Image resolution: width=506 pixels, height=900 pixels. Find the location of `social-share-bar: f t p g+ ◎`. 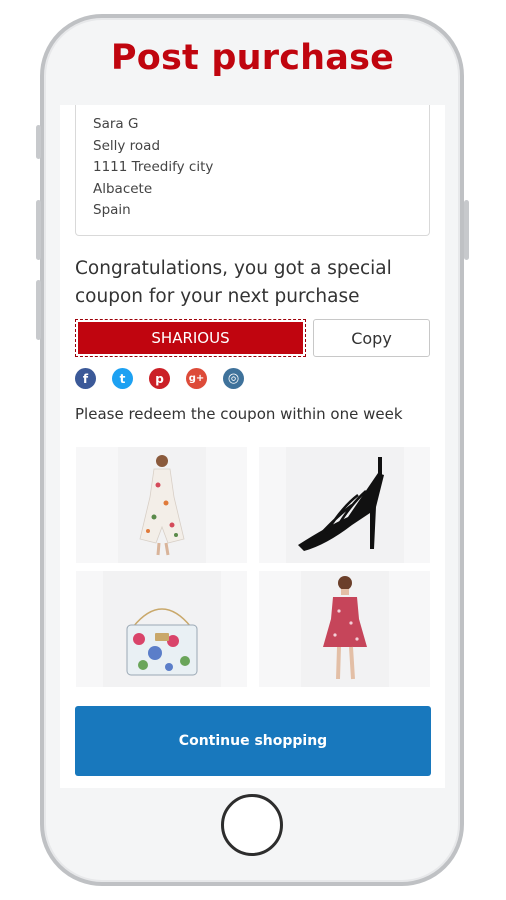

social-share-bar: f t p g+ ◎ is located at coordinates (159, 379).